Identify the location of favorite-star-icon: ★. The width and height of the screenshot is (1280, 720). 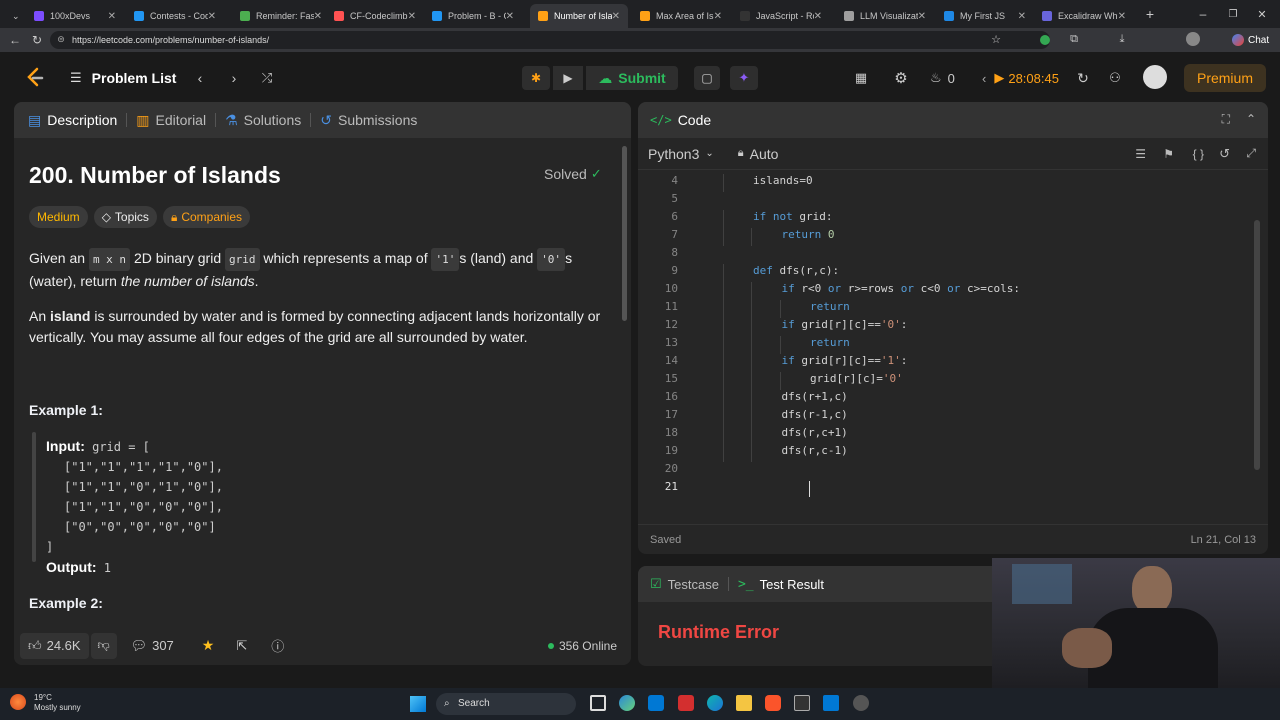
(208, 645).